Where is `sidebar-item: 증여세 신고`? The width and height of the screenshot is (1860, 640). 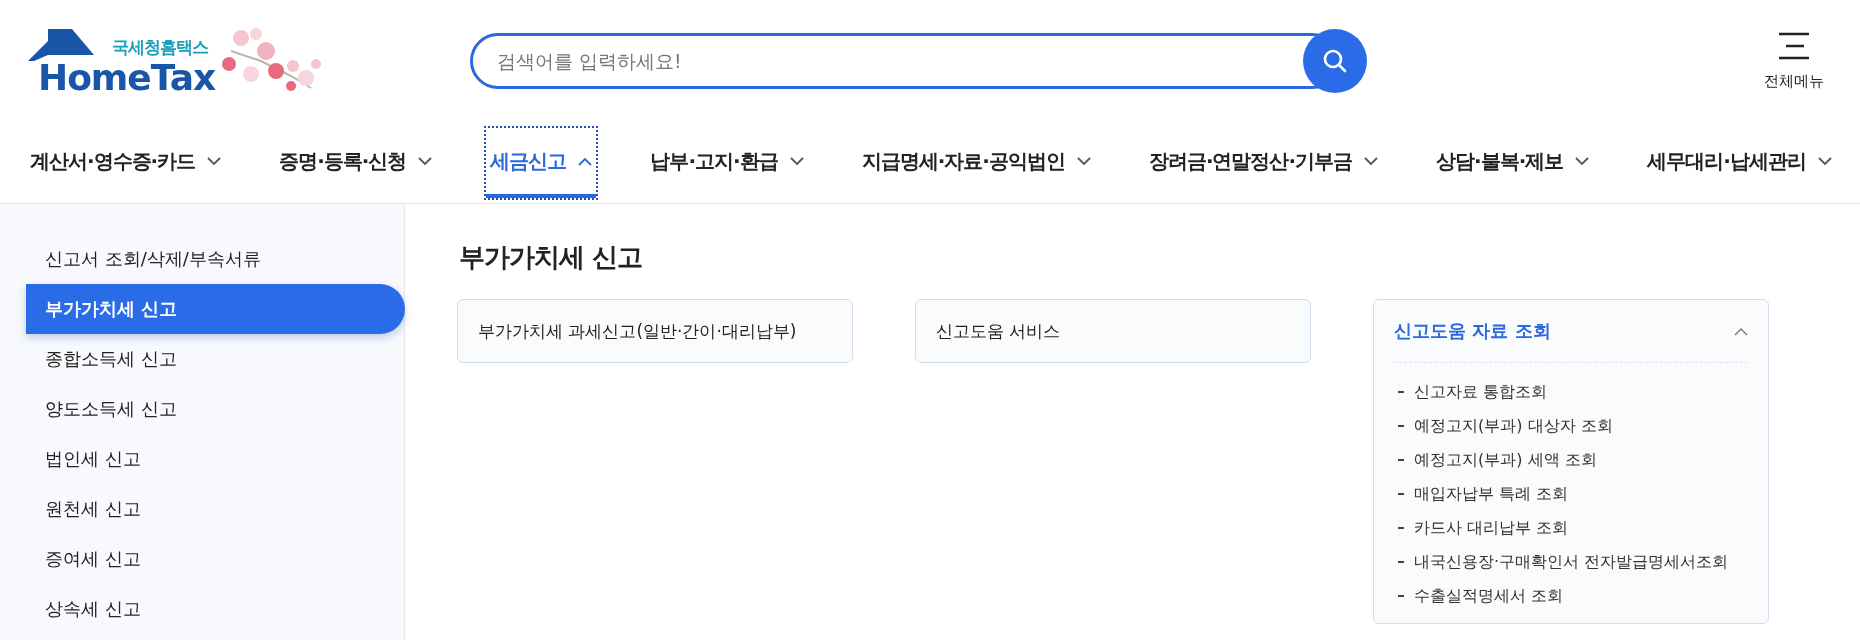
sidebar-item: 증여세 신고 is located at coordinates (215, 559).